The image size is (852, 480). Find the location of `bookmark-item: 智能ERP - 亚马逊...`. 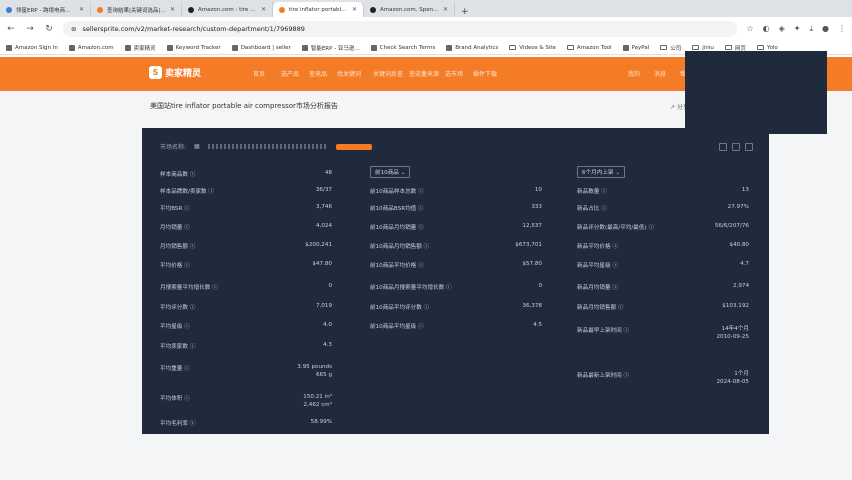

bookmark-item: 智能ERP - 亚马逊... is located at coordinates (330, 48).